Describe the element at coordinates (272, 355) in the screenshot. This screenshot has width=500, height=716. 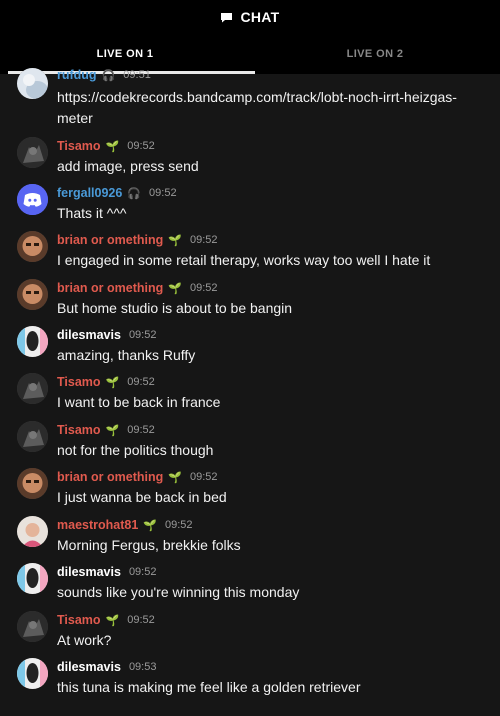
I see `message-text: amazing, thanks Ruffy` at that location.